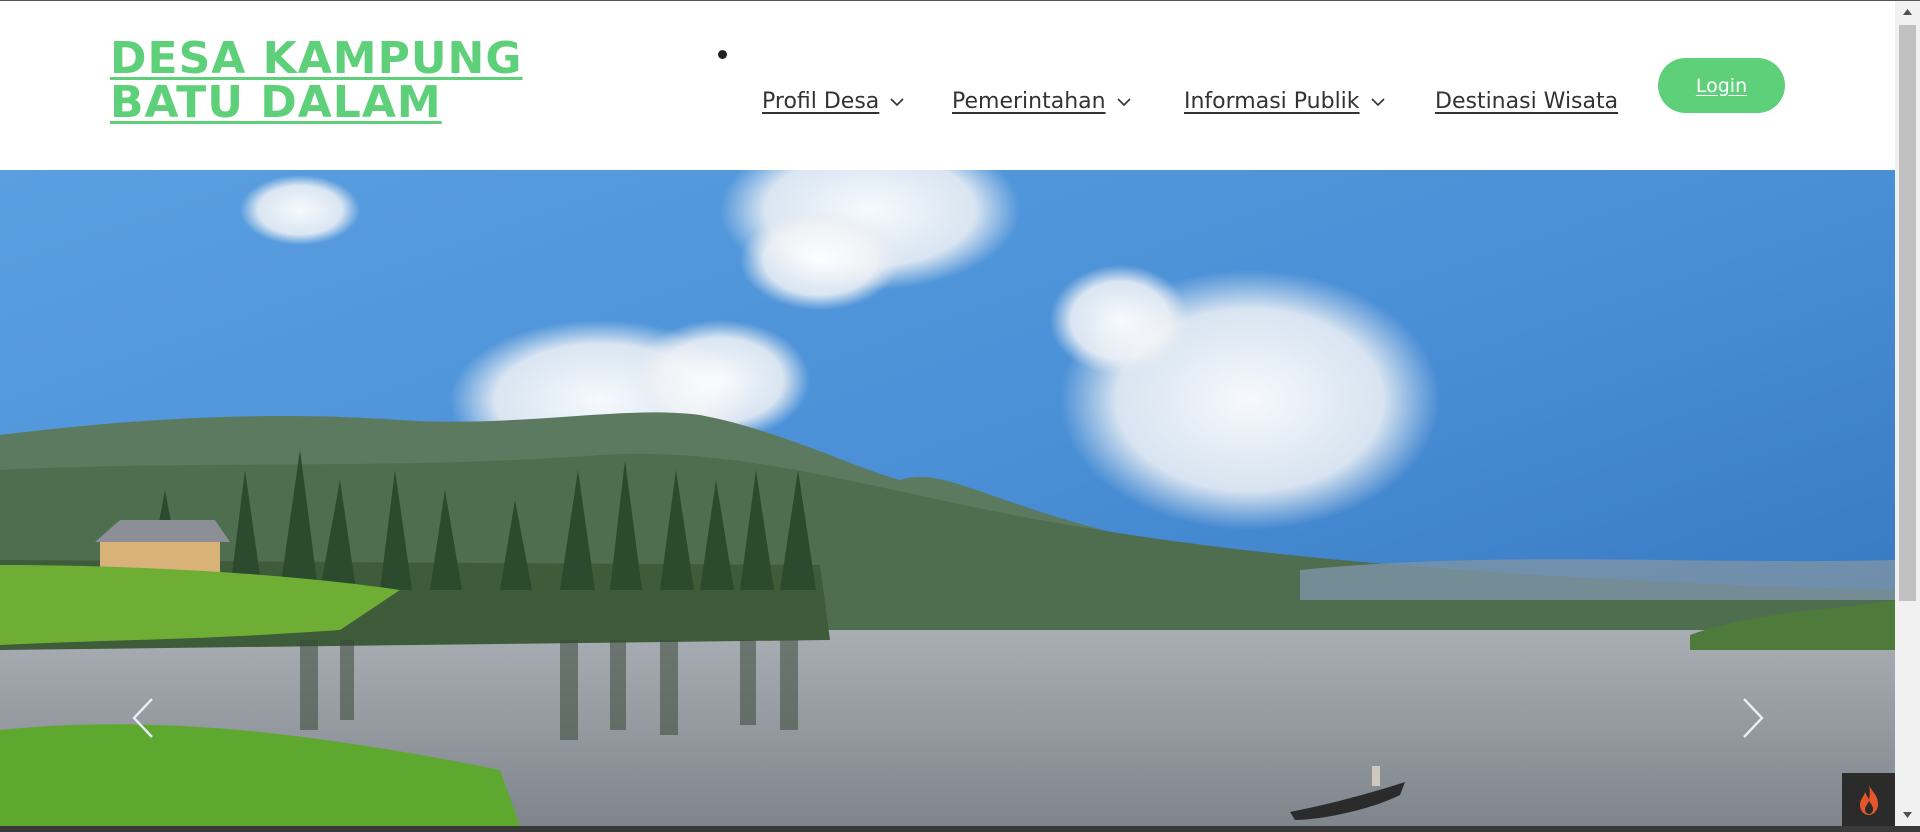 The image size is (1920, 832). I want to click on nav-item-destinasi-wisata: Destinasi Wisata, so click(1526, 101).